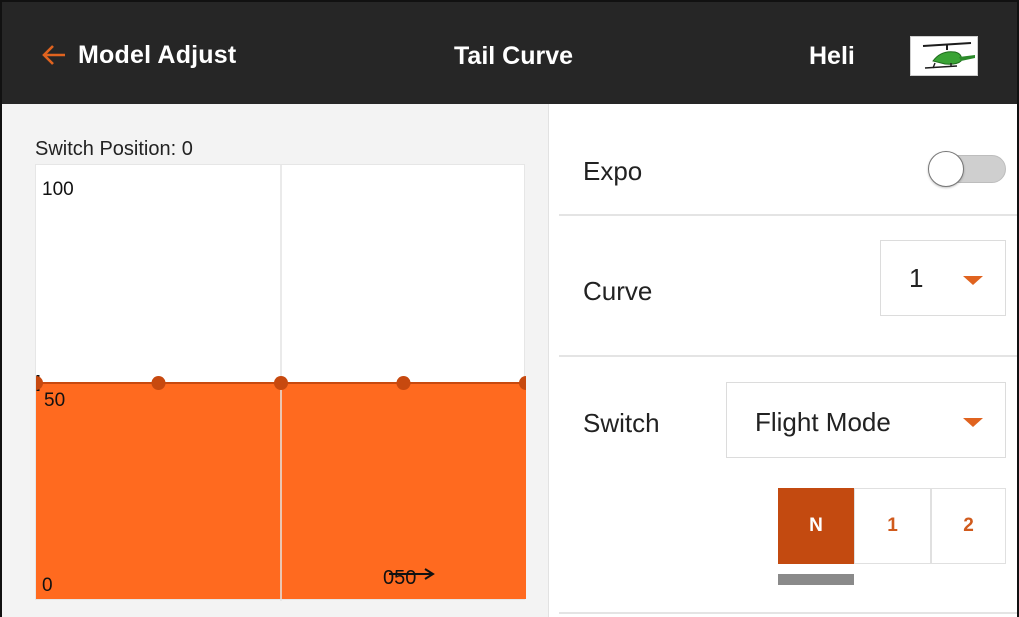 Image resolution: width=1019 pixels, height=617 pixels. I want to click on input-output-readout: 0 50, so click(409, 578).